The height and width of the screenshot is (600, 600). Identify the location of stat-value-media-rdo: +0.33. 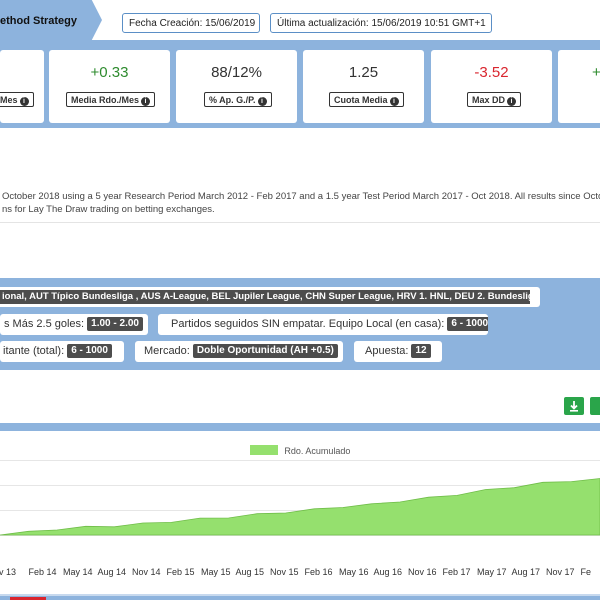
(109, 72).